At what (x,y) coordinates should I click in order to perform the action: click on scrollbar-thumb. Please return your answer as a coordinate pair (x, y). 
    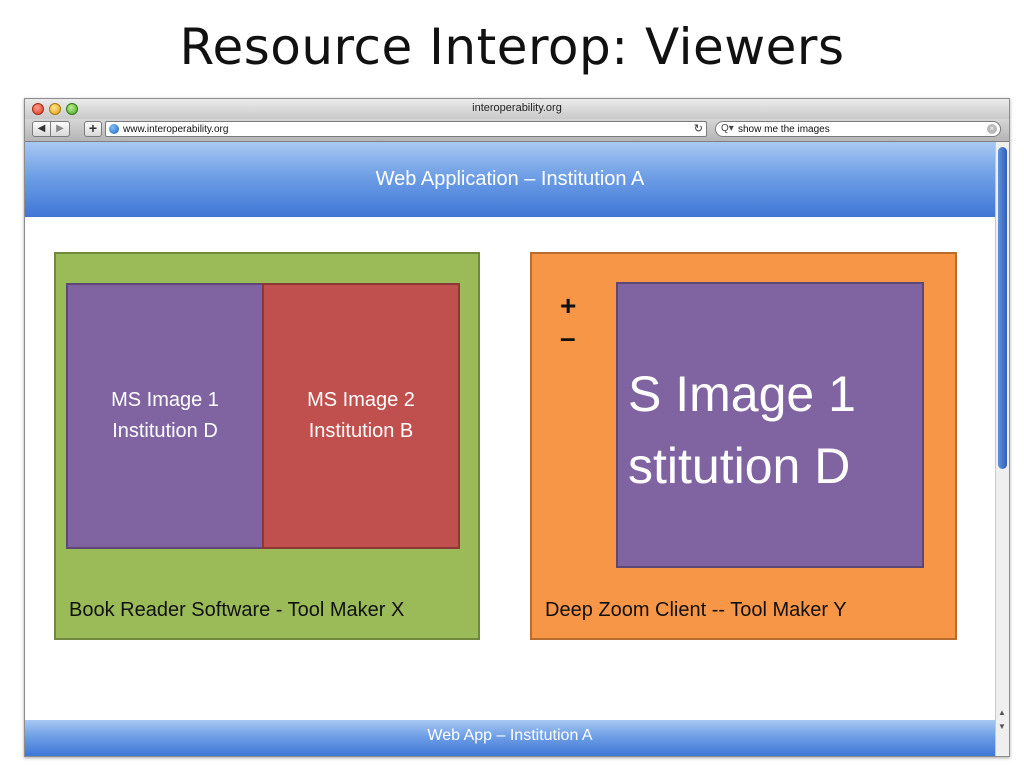
    Looking at the image, I should click on (1002, 308).